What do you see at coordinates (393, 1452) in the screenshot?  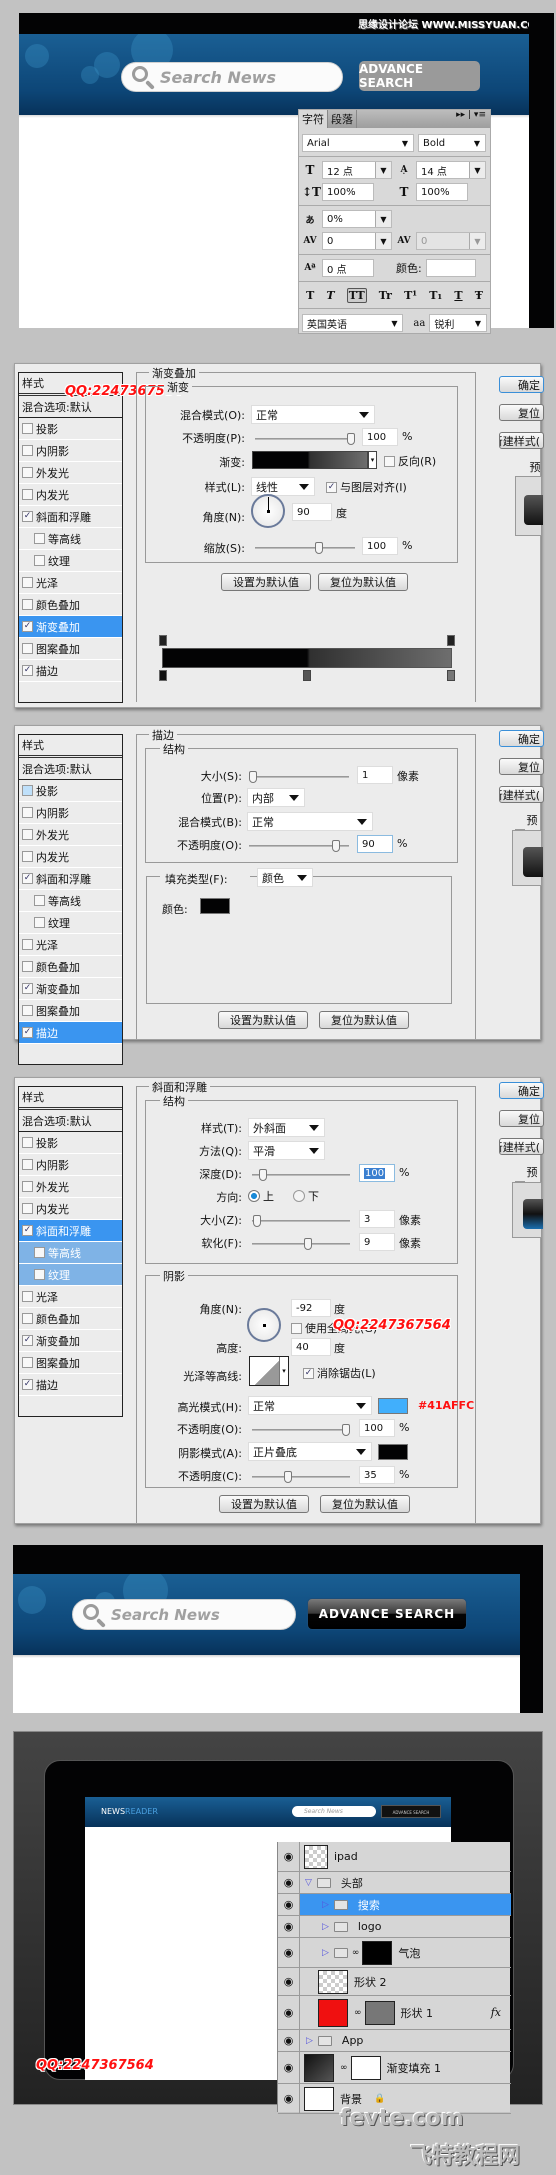 I see `shadow-color-swatch` at bounding box center [393, 1452].